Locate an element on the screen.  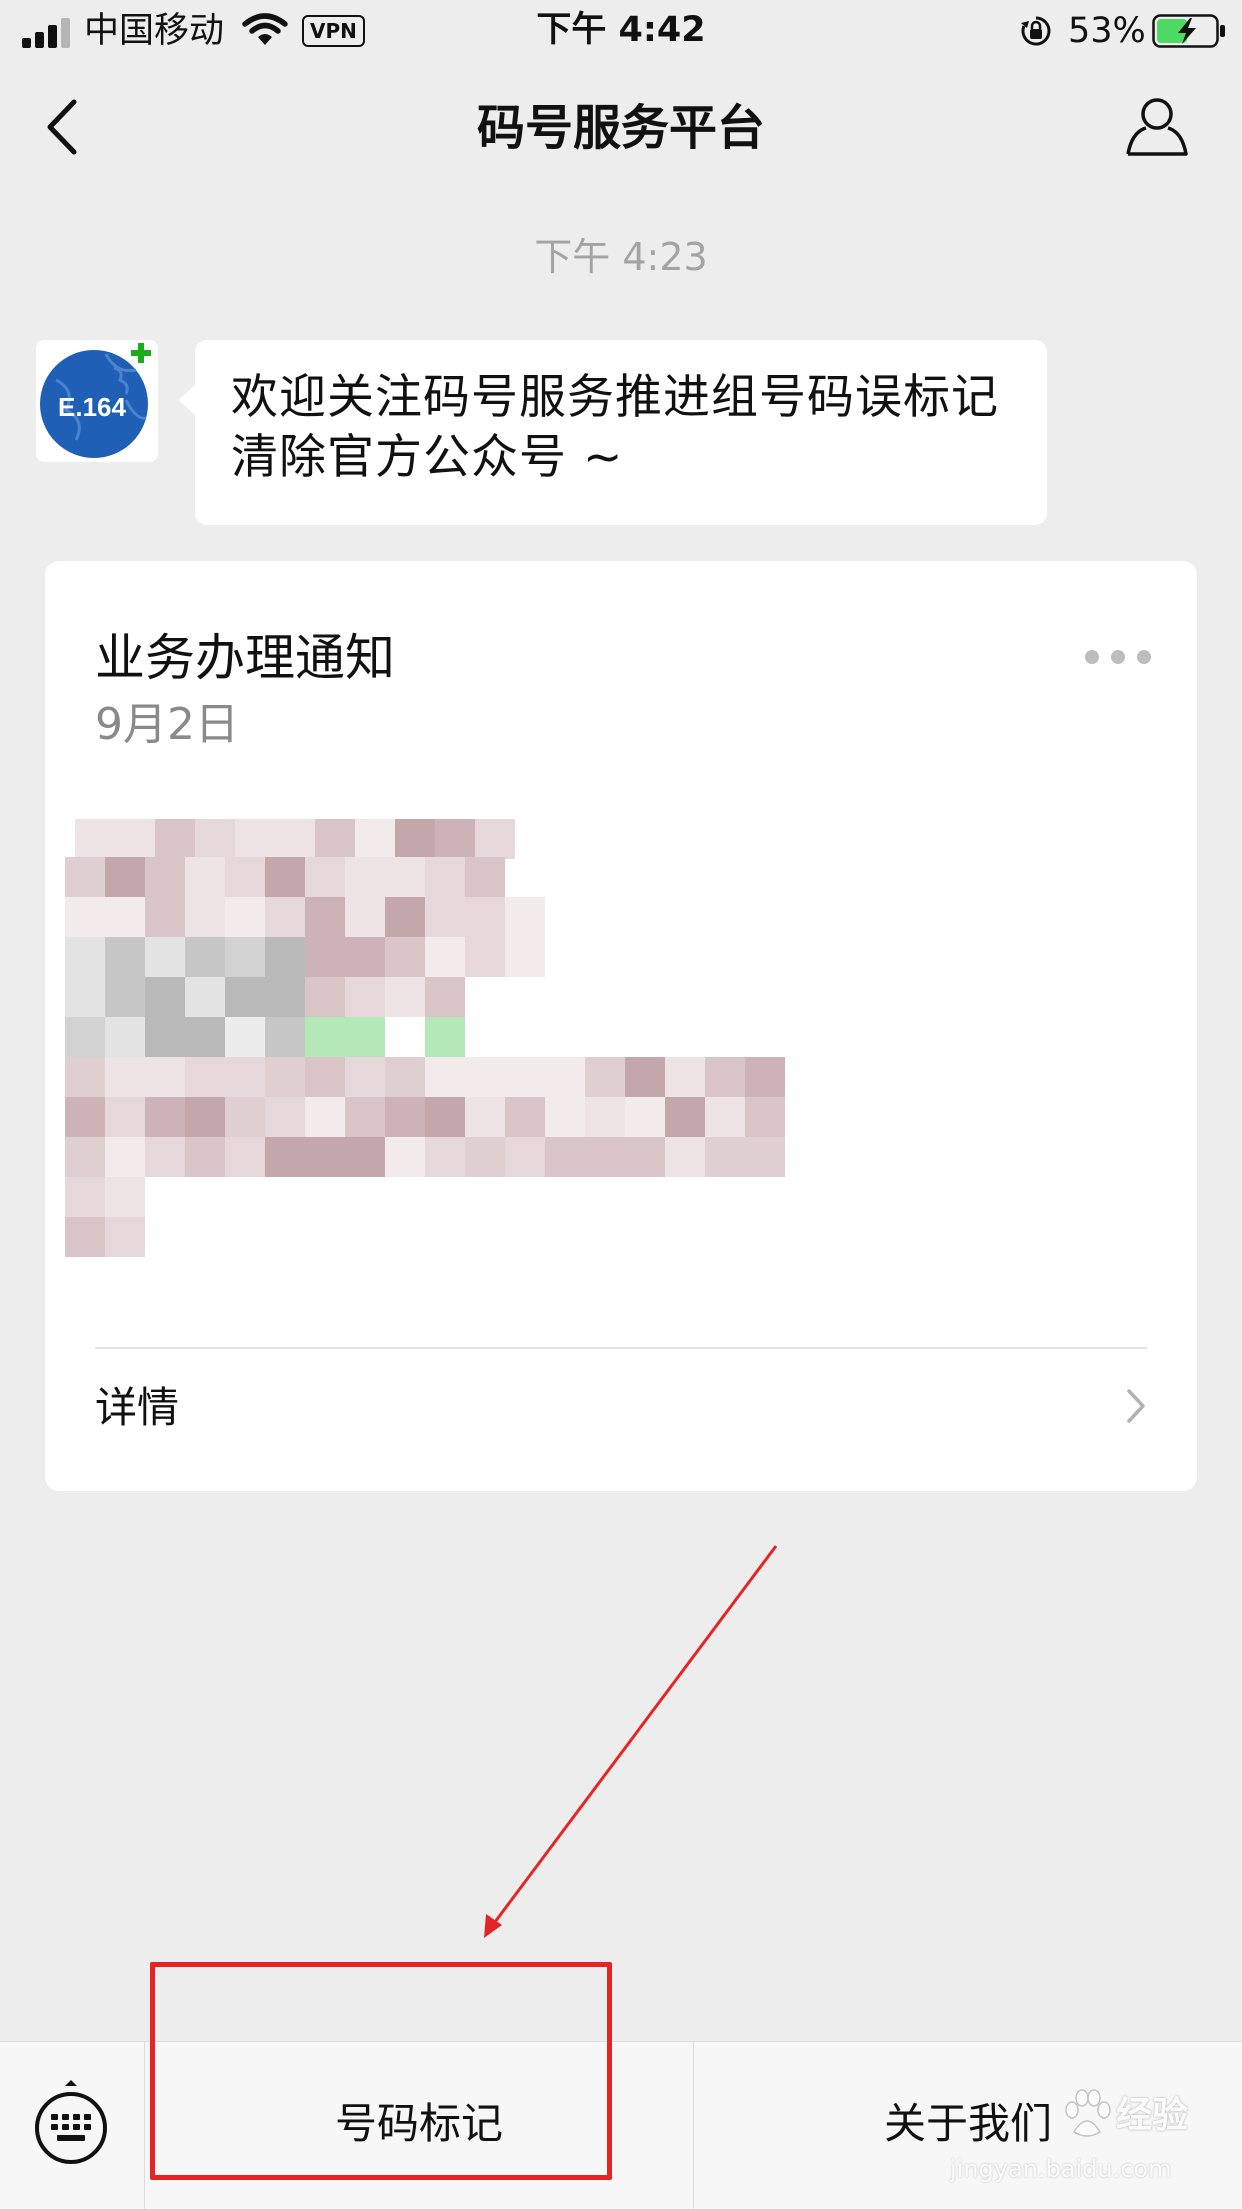
official-account-avatar: E.164 is located at coordinates (97, 401).